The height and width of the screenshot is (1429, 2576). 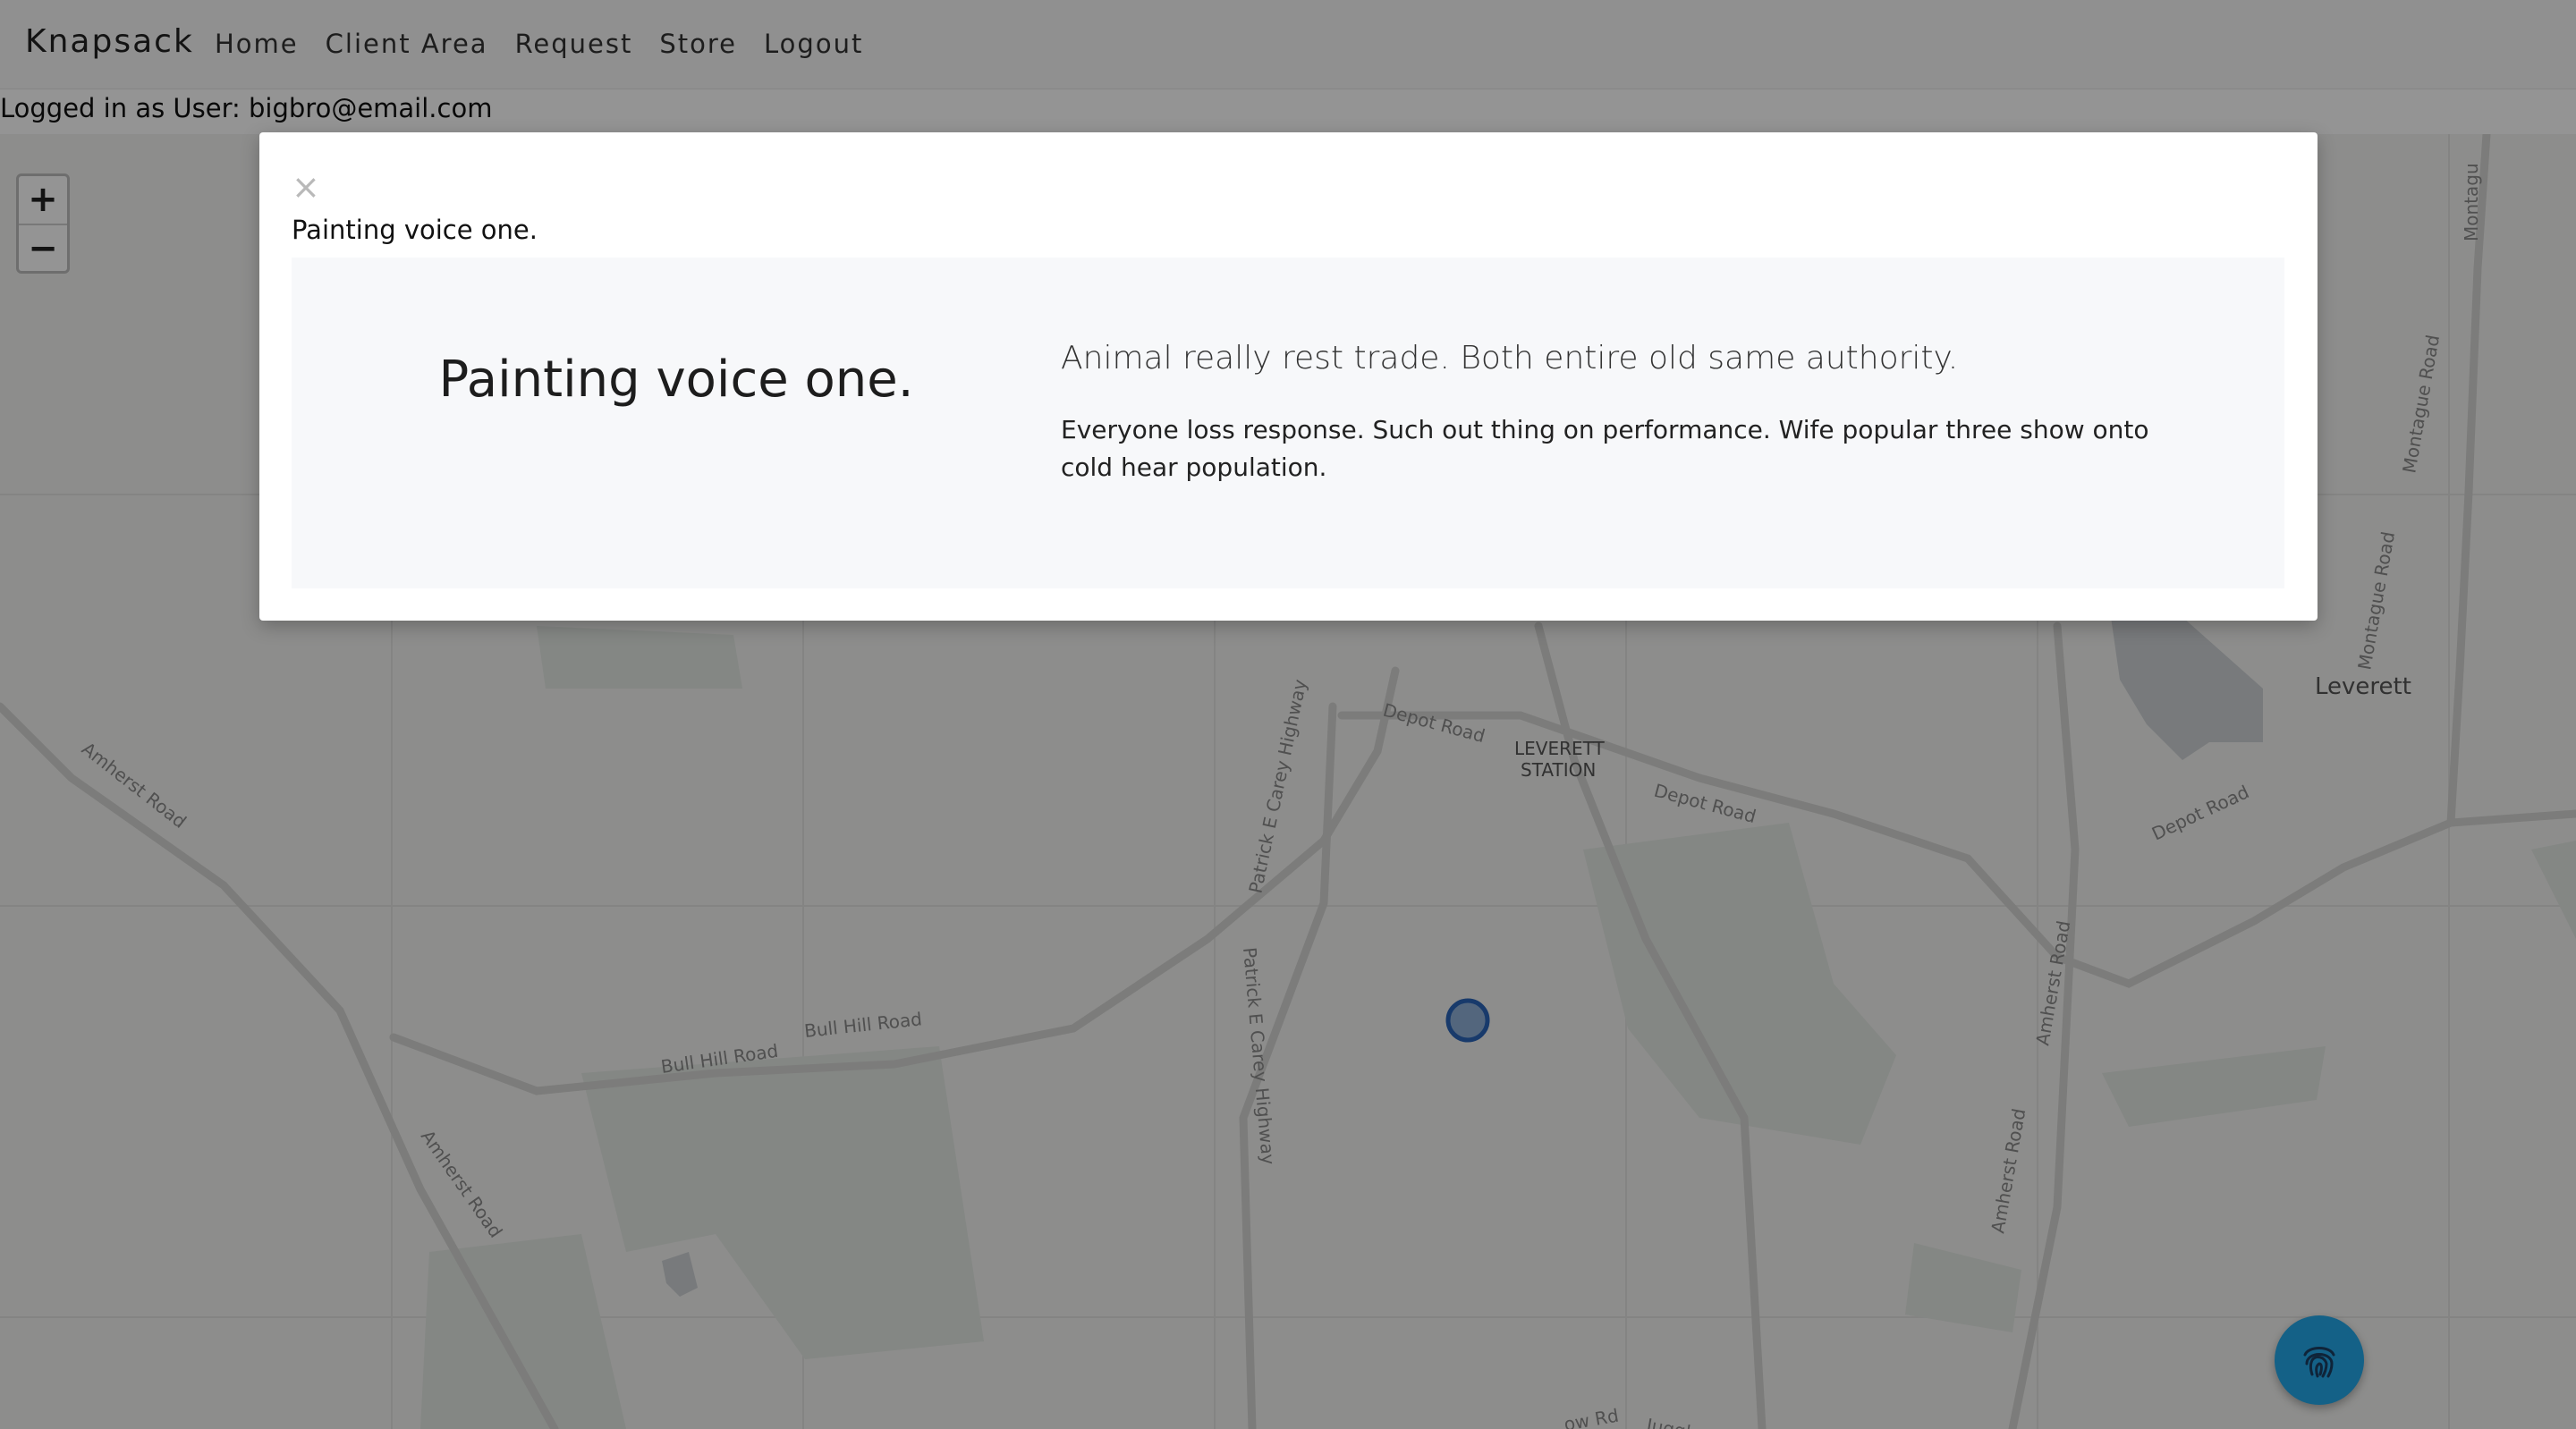 What do you see at coordinates (306, 187) in the screenshot?
I see `close-icon: ×` at bounding box center [306, 187].